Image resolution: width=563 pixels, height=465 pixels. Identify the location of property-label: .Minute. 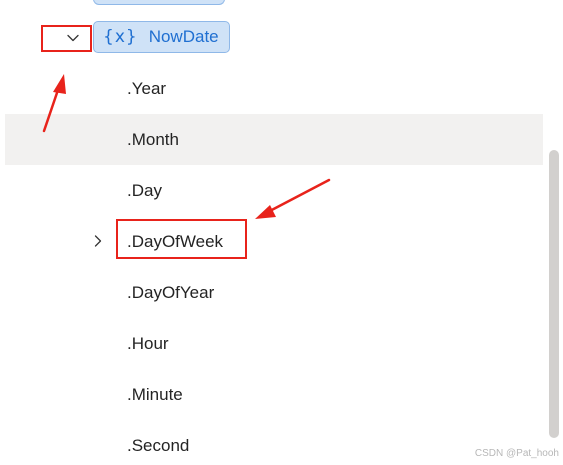
(155, 394).